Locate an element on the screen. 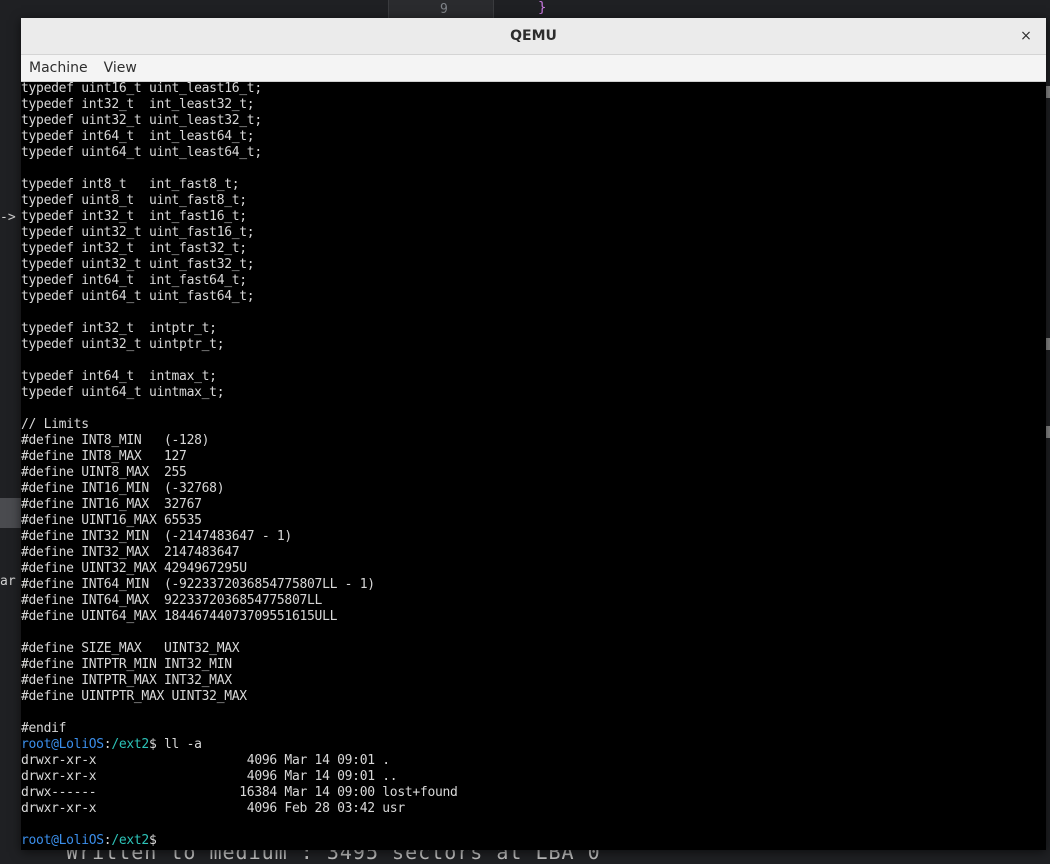  background-text: ar is located at coordinates (8, 581).